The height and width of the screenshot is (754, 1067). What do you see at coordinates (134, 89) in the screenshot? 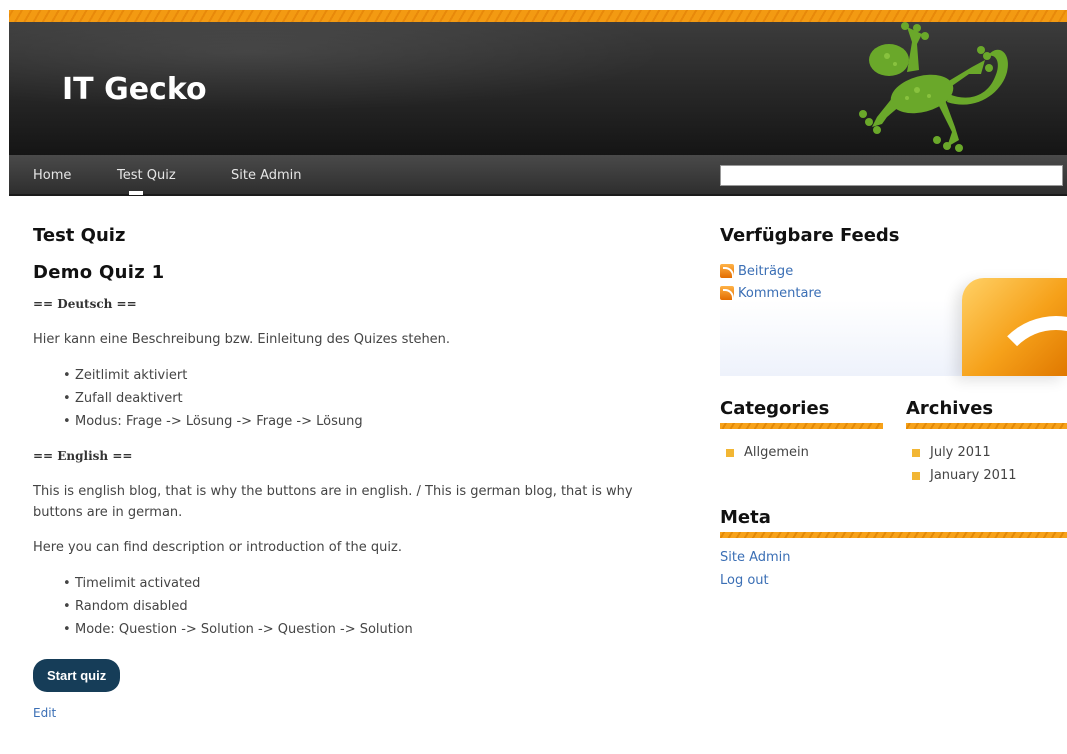
I see `site-title: IT Gecko` at bounding box center [134, 89].